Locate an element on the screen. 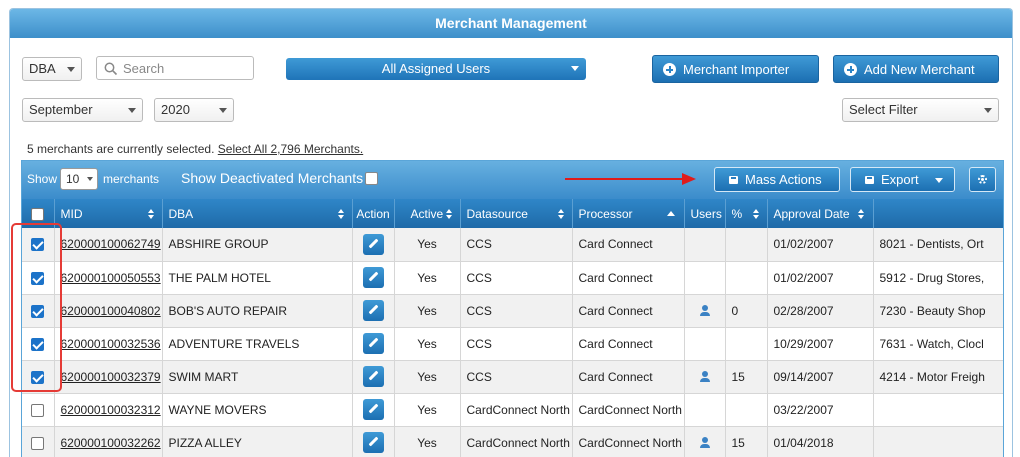  approval-date-cell: 10/29/2007 is located at coordinates (820, 344).